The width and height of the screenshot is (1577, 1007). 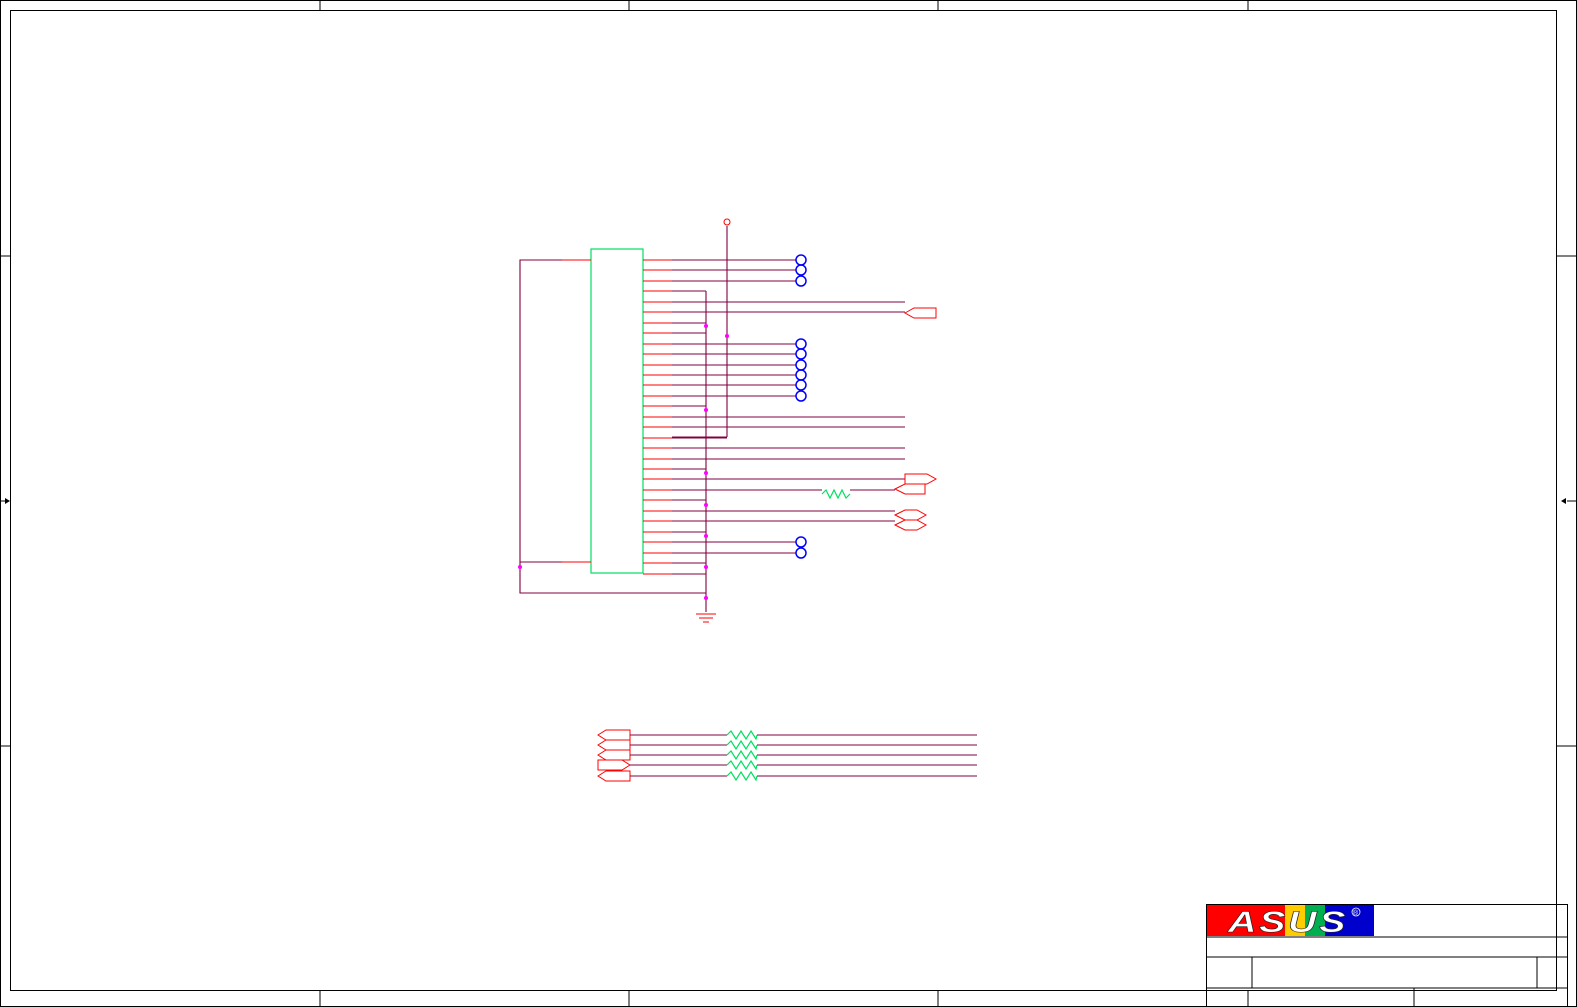 What do you see at coordinates (921, 479) in the screenshot?
I see `offpage-connector-out` at bounding box center [921, 479].